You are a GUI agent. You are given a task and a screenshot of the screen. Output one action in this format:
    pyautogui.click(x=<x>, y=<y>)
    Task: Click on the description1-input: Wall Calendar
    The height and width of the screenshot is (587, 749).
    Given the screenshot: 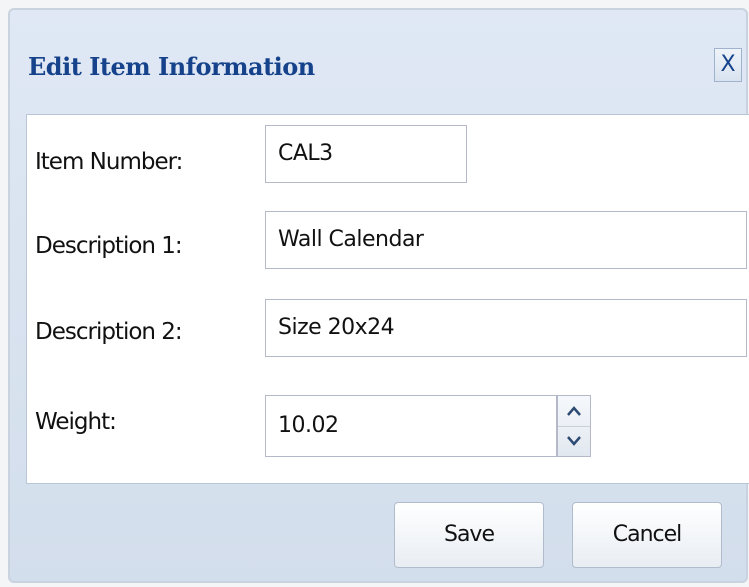 What is the action you would take?
    pyautogui.click(x=506, y=240)
    